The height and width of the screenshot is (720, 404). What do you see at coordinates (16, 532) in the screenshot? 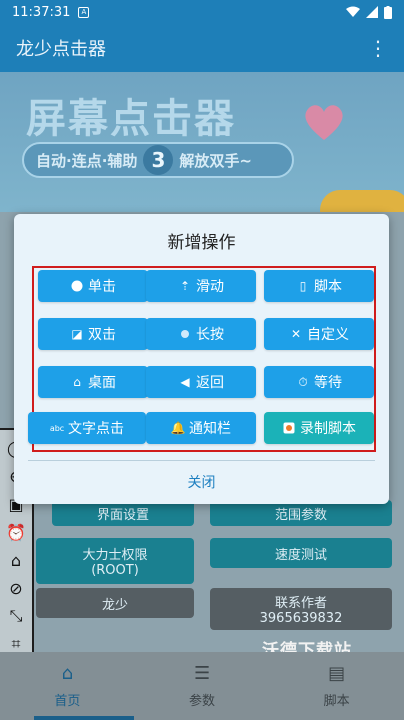
I see `alarm-icon: ⏰` at bounding box center [16, 532].